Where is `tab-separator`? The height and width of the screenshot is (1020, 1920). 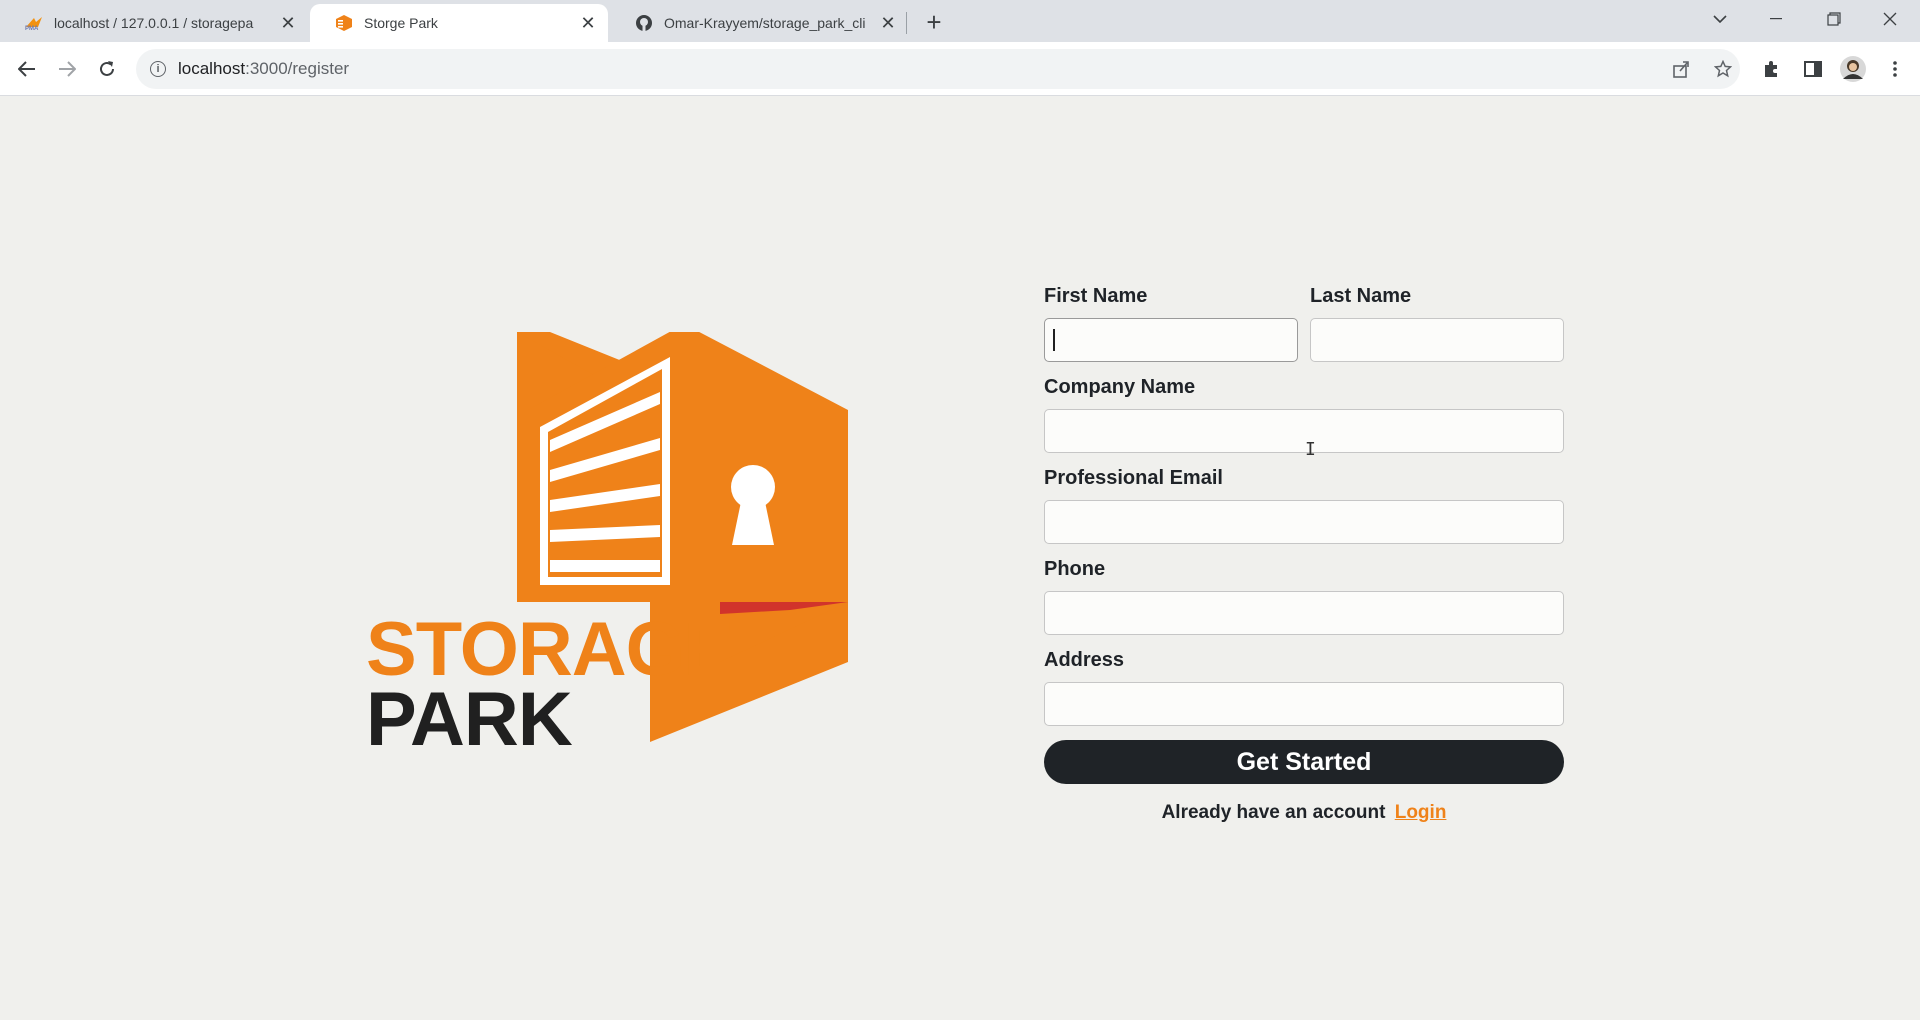 tab-separator is located at coordinates (906, 23).